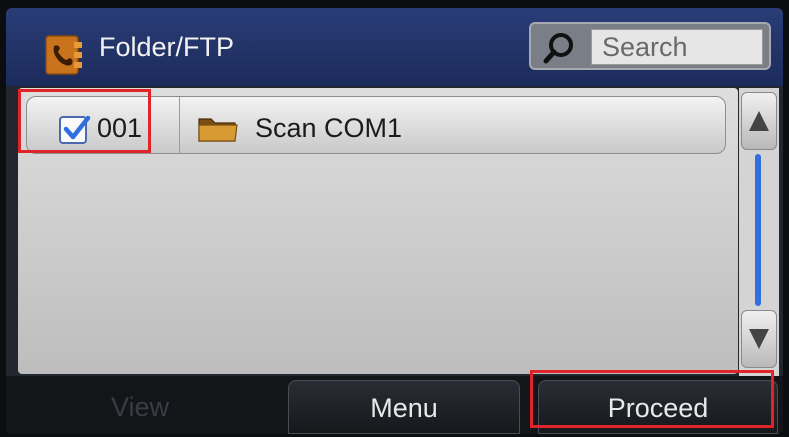 The height and width of the screenshot is (437, 789). I want to click on page-title: Folder/FTP, so click(167, 47).